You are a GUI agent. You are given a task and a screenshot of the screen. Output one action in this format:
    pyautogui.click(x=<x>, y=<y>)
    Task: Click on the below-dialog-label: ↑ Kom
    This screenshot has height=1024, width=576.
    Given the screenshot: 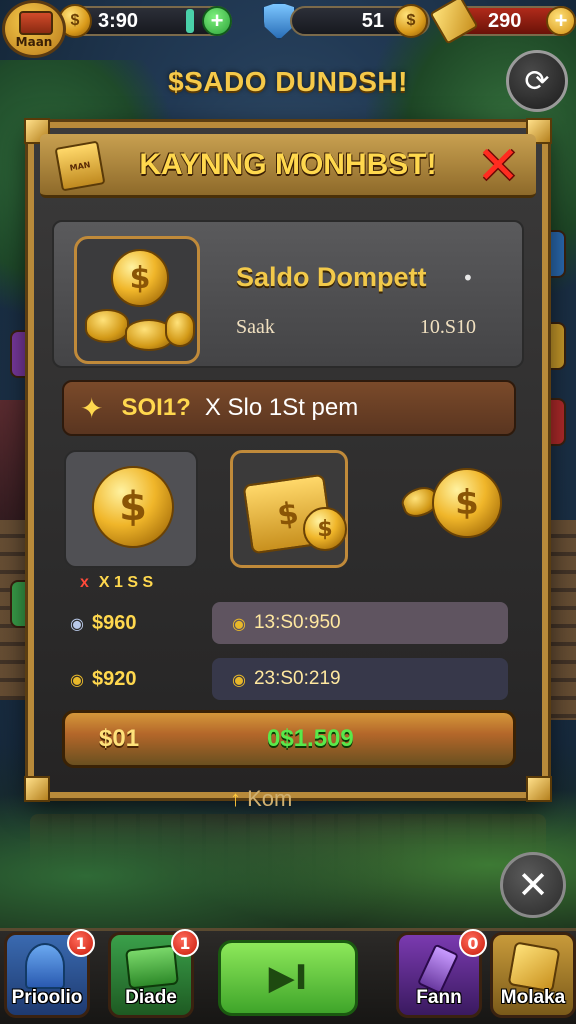 What is the action you would take?
    pyautogui.click(x=261, y=799)
    